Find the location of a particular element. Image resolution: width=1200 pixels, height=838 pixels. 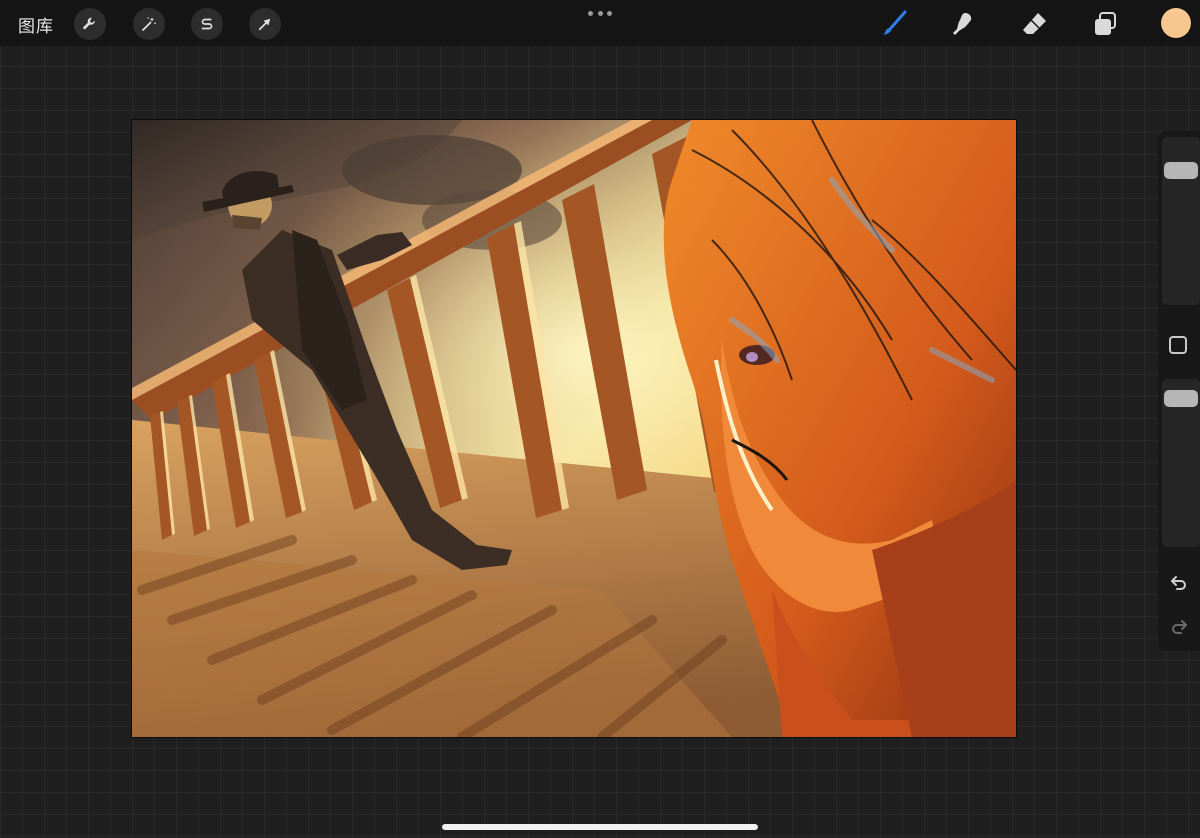

smudge-icon is located at coordinates (962, 24).